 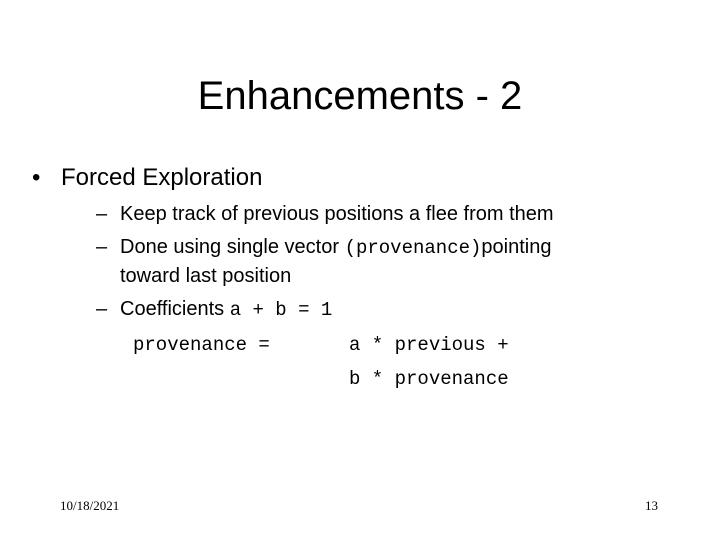 I want to click on code-provenance: (provenance), so click(x=413, y=248).